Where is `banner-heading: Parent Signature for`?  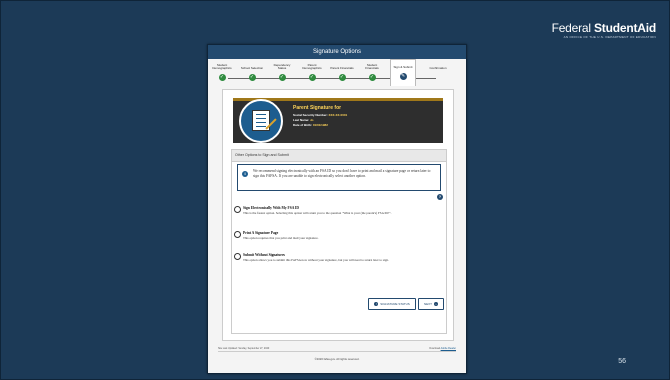
banner-heading: Parent Signature for is located at coordinates (317, 108).